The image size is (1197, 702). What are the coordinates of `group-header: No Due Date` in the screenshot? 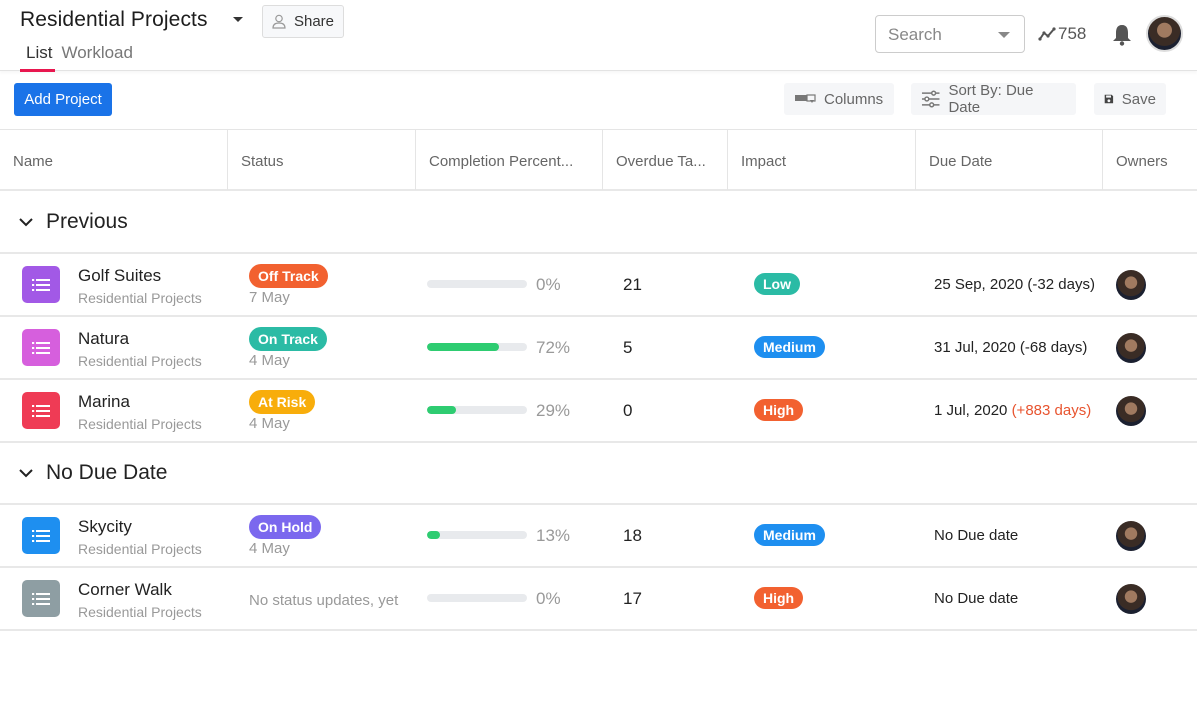 It's located at (598, 473).